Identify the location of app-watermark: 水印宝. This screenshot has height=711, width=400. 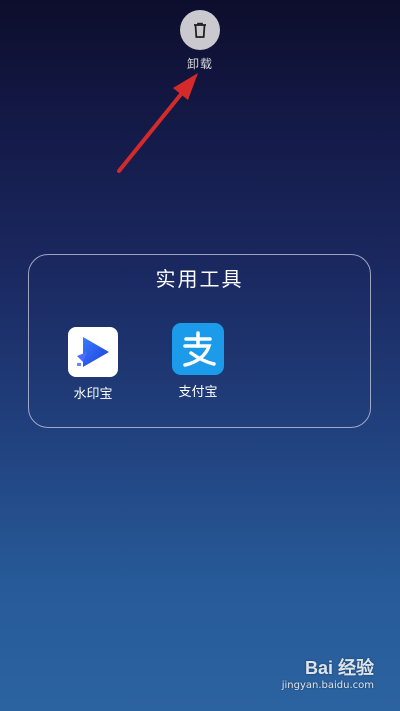
(93, 364).